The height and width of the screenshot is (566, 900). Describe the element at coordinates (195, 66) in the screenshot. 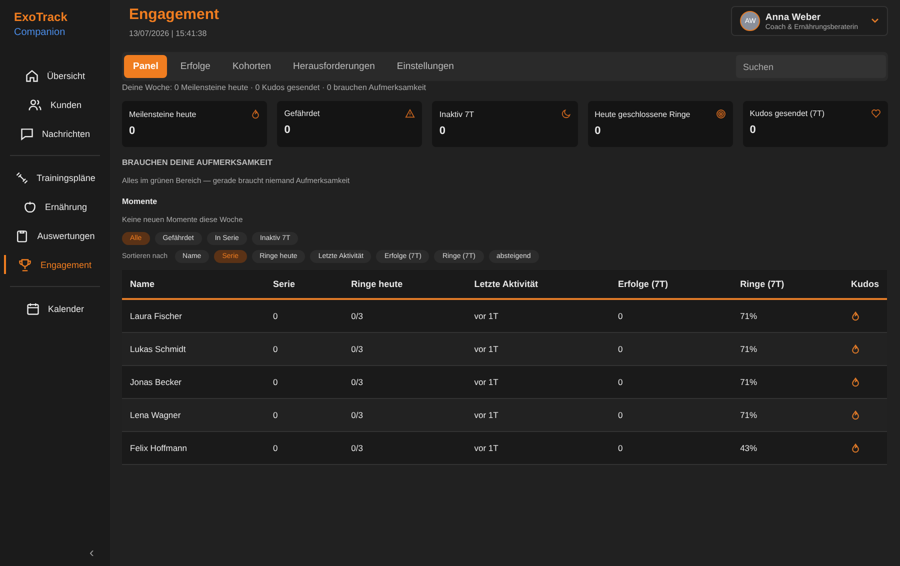

I see `tab: Erfolge` at that location.